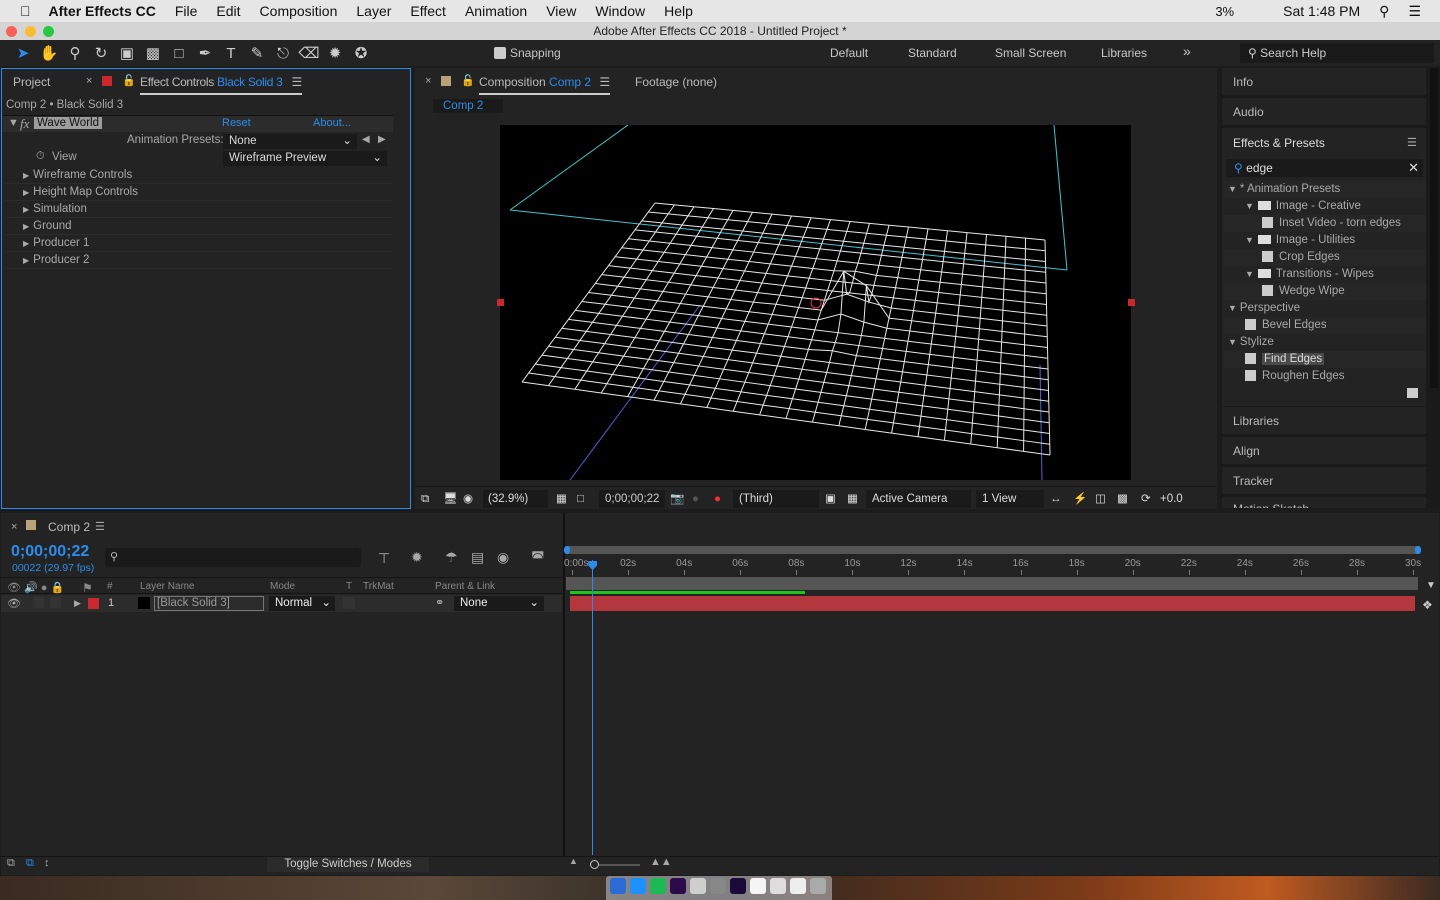  What do you see at coordinates (1412, 393) in the screenshot?
I see `new-bin-icon` at bounding box center [1412, 393].